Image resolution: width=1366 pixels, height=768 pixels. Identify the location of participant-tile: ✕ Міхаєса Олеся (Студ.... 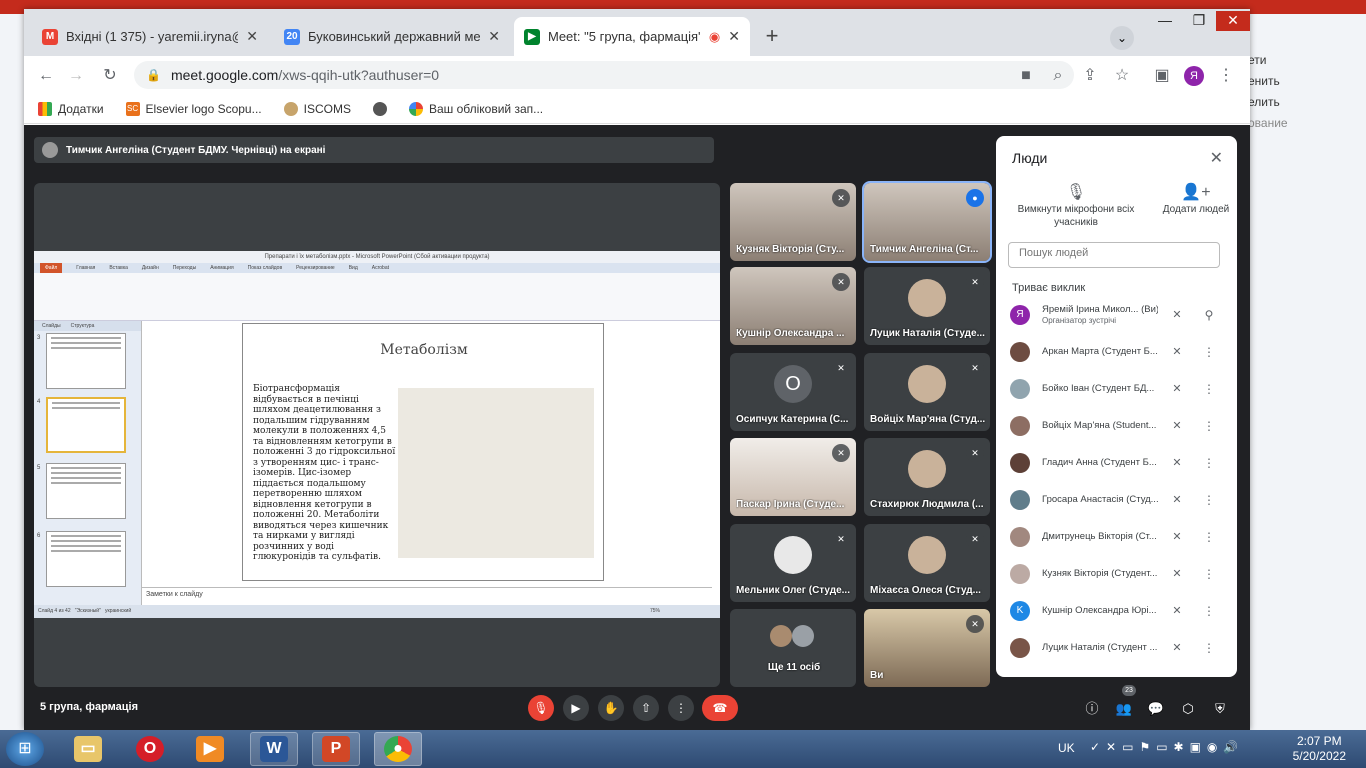
(927, 563).